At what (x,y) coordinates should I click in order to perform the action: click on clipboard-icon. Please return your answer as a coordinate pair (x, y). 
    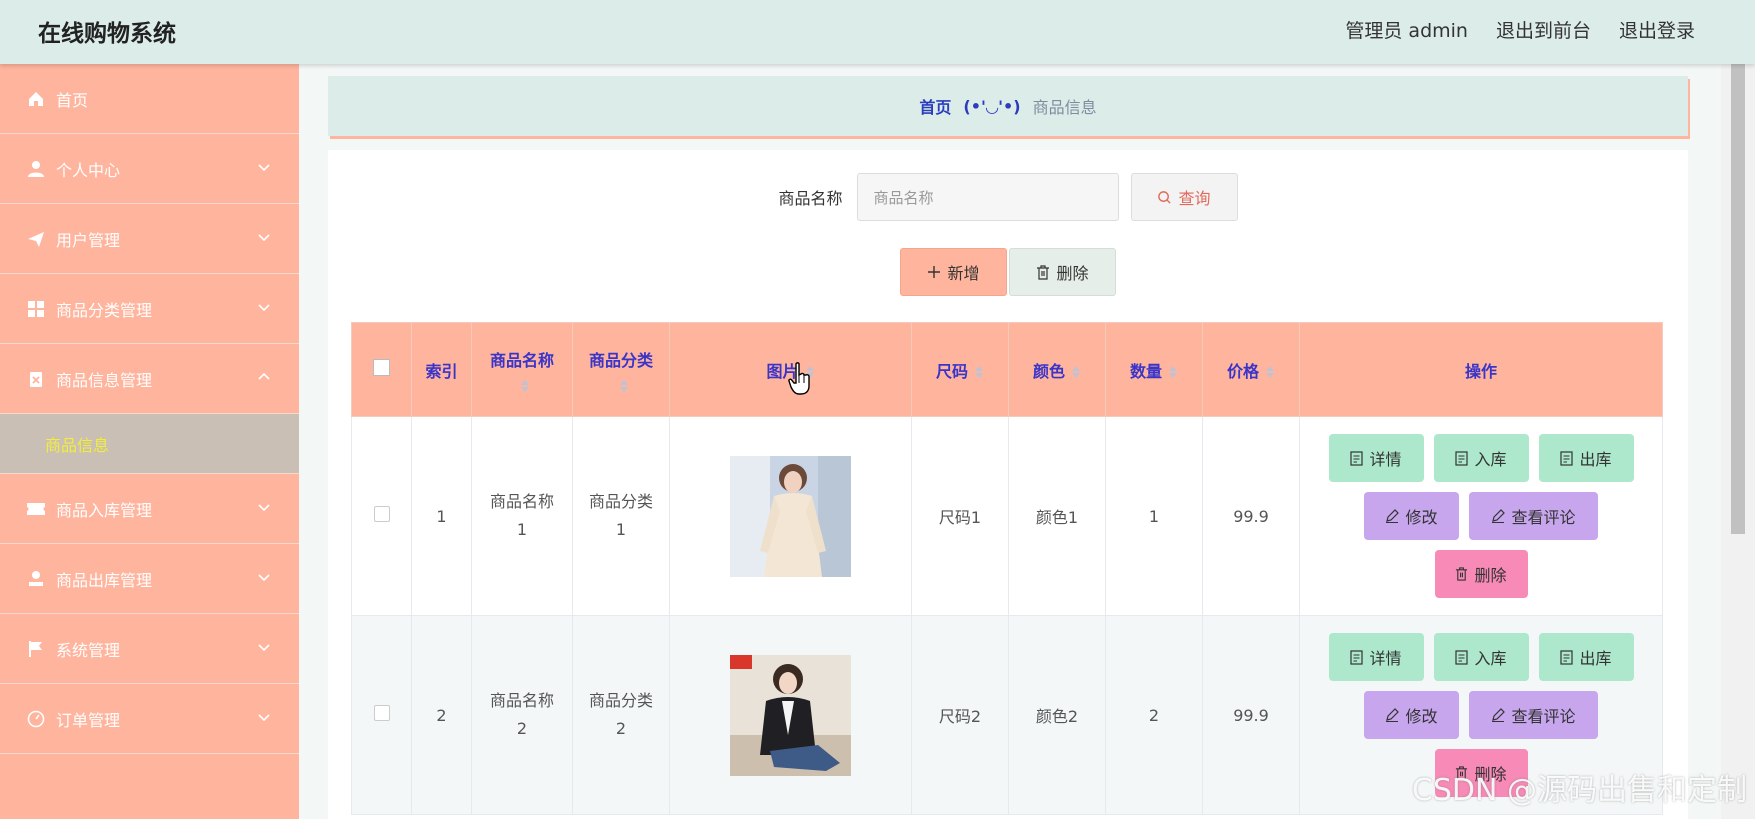
    Looking at the image, I should click on (36, 379).